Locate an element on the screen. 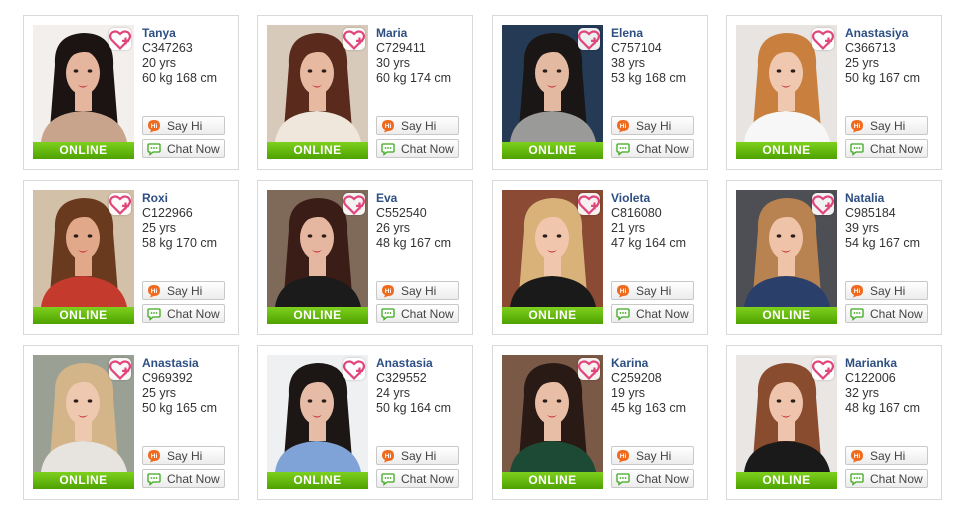 This screenshot has width=960, height=519. profile-id: C259208 is located at coordinates (636, 378).